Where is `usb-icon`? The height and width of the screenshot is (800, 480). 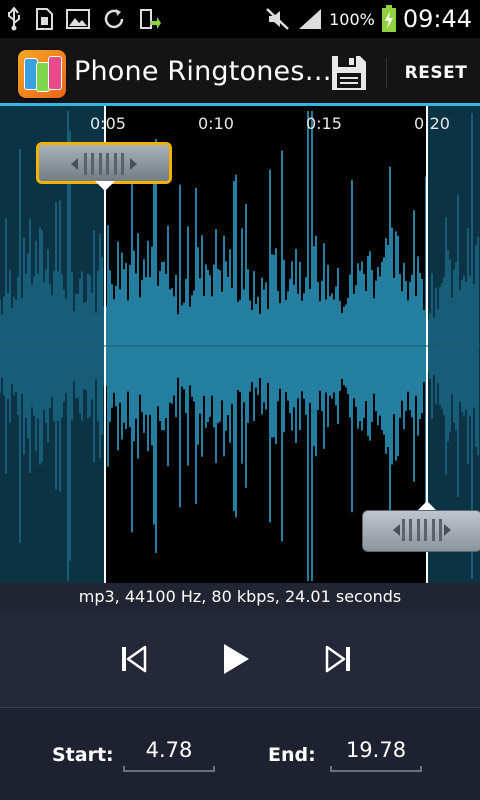
usb-icon is located at coordinates (14, 19).